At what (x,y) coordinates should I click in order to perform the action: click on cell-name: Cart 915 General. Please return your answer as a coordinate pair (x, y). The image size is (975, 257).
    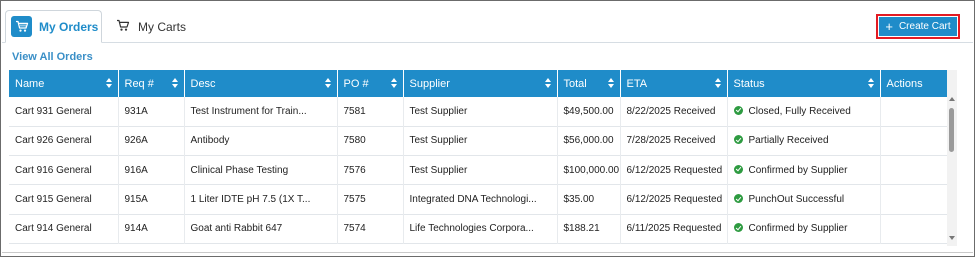
    Looking at the image, I should click on (64, 199).